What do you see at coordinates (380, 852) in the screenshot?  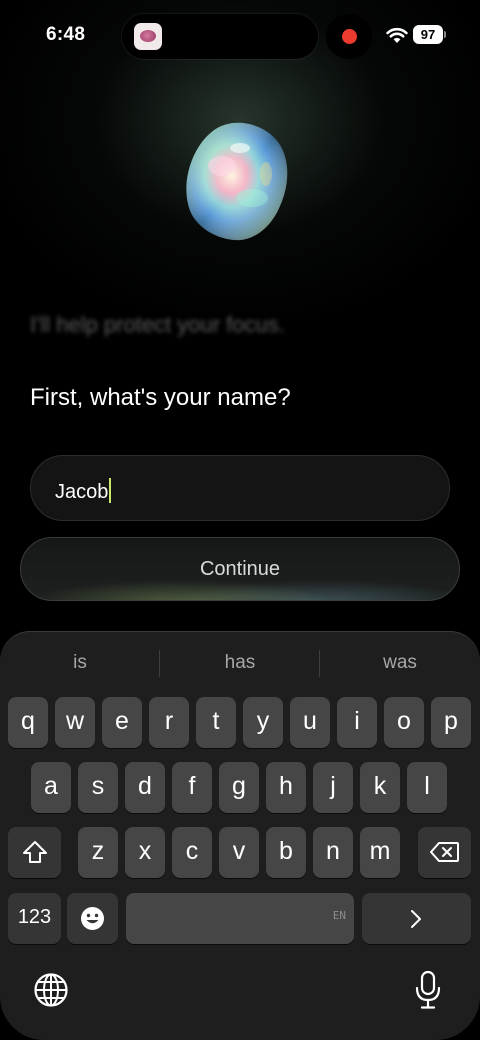 I see `key-m: m` at bounding box center [380, 852].